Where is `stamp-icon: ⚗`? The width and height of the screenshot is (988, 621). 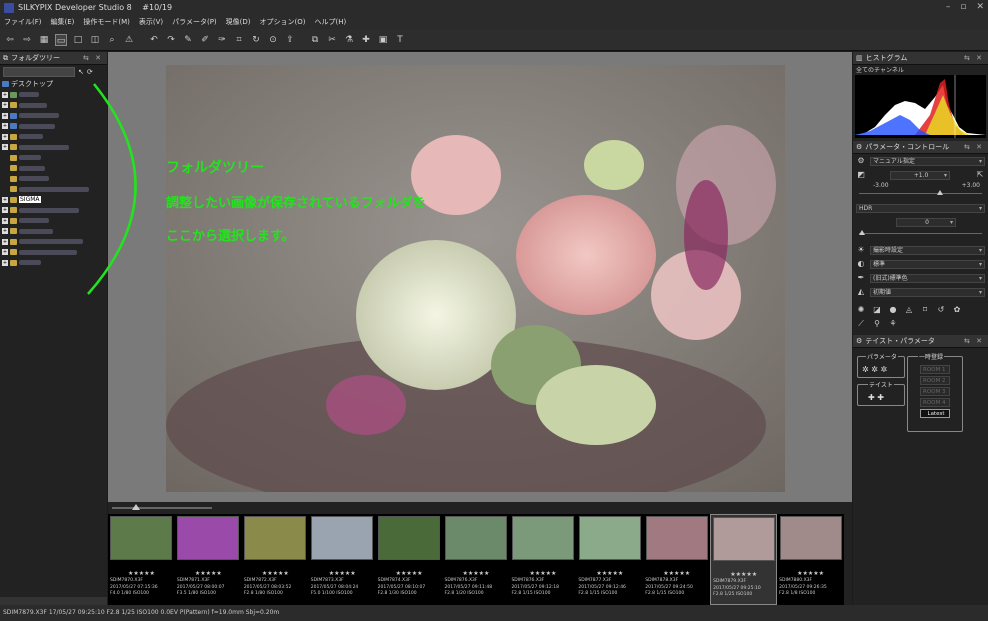 stamp-icon: ⚗ is located at coordinates (349, 40).